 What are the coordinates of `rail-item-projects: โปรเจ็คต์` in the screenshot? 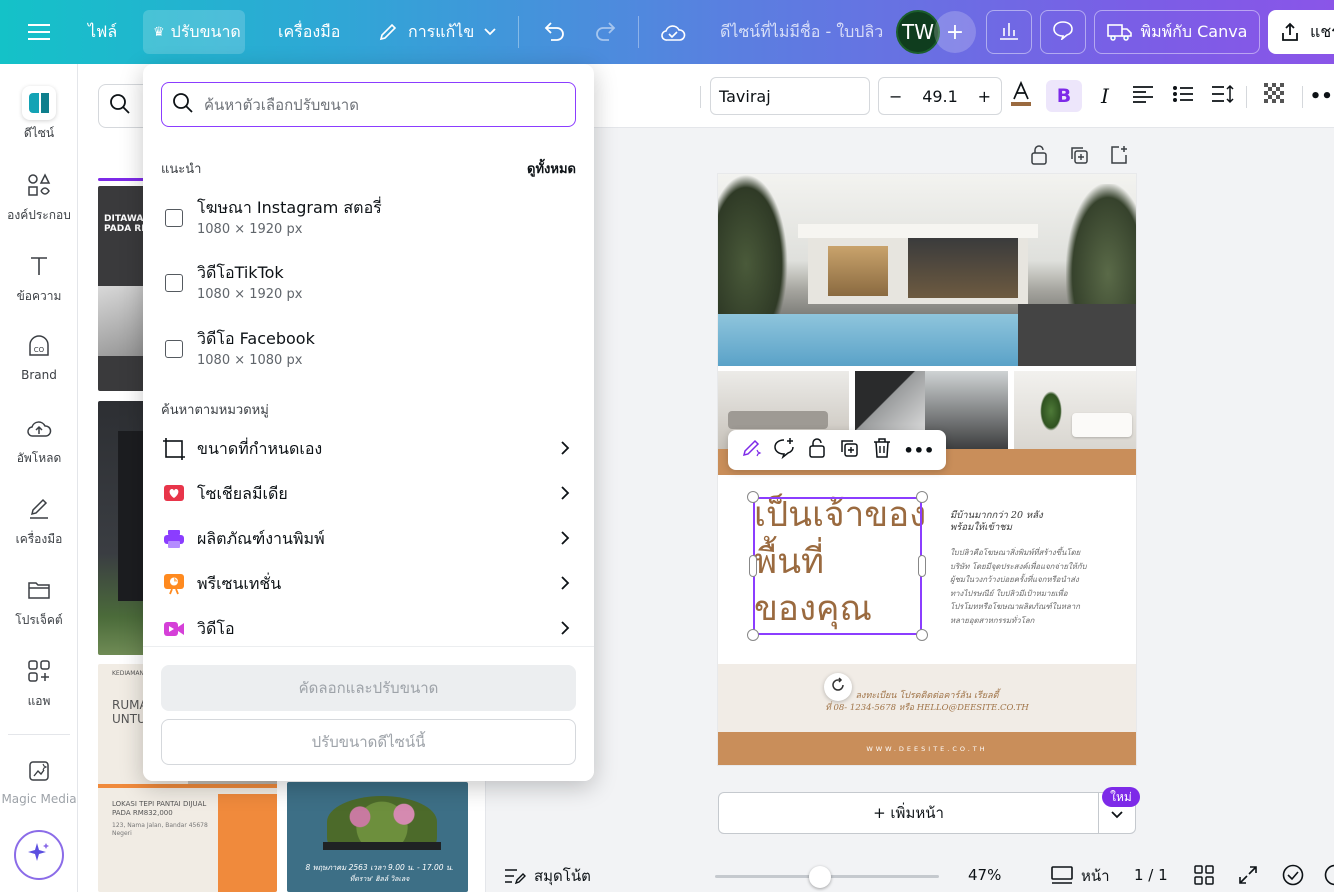 It's located at (39, 601).